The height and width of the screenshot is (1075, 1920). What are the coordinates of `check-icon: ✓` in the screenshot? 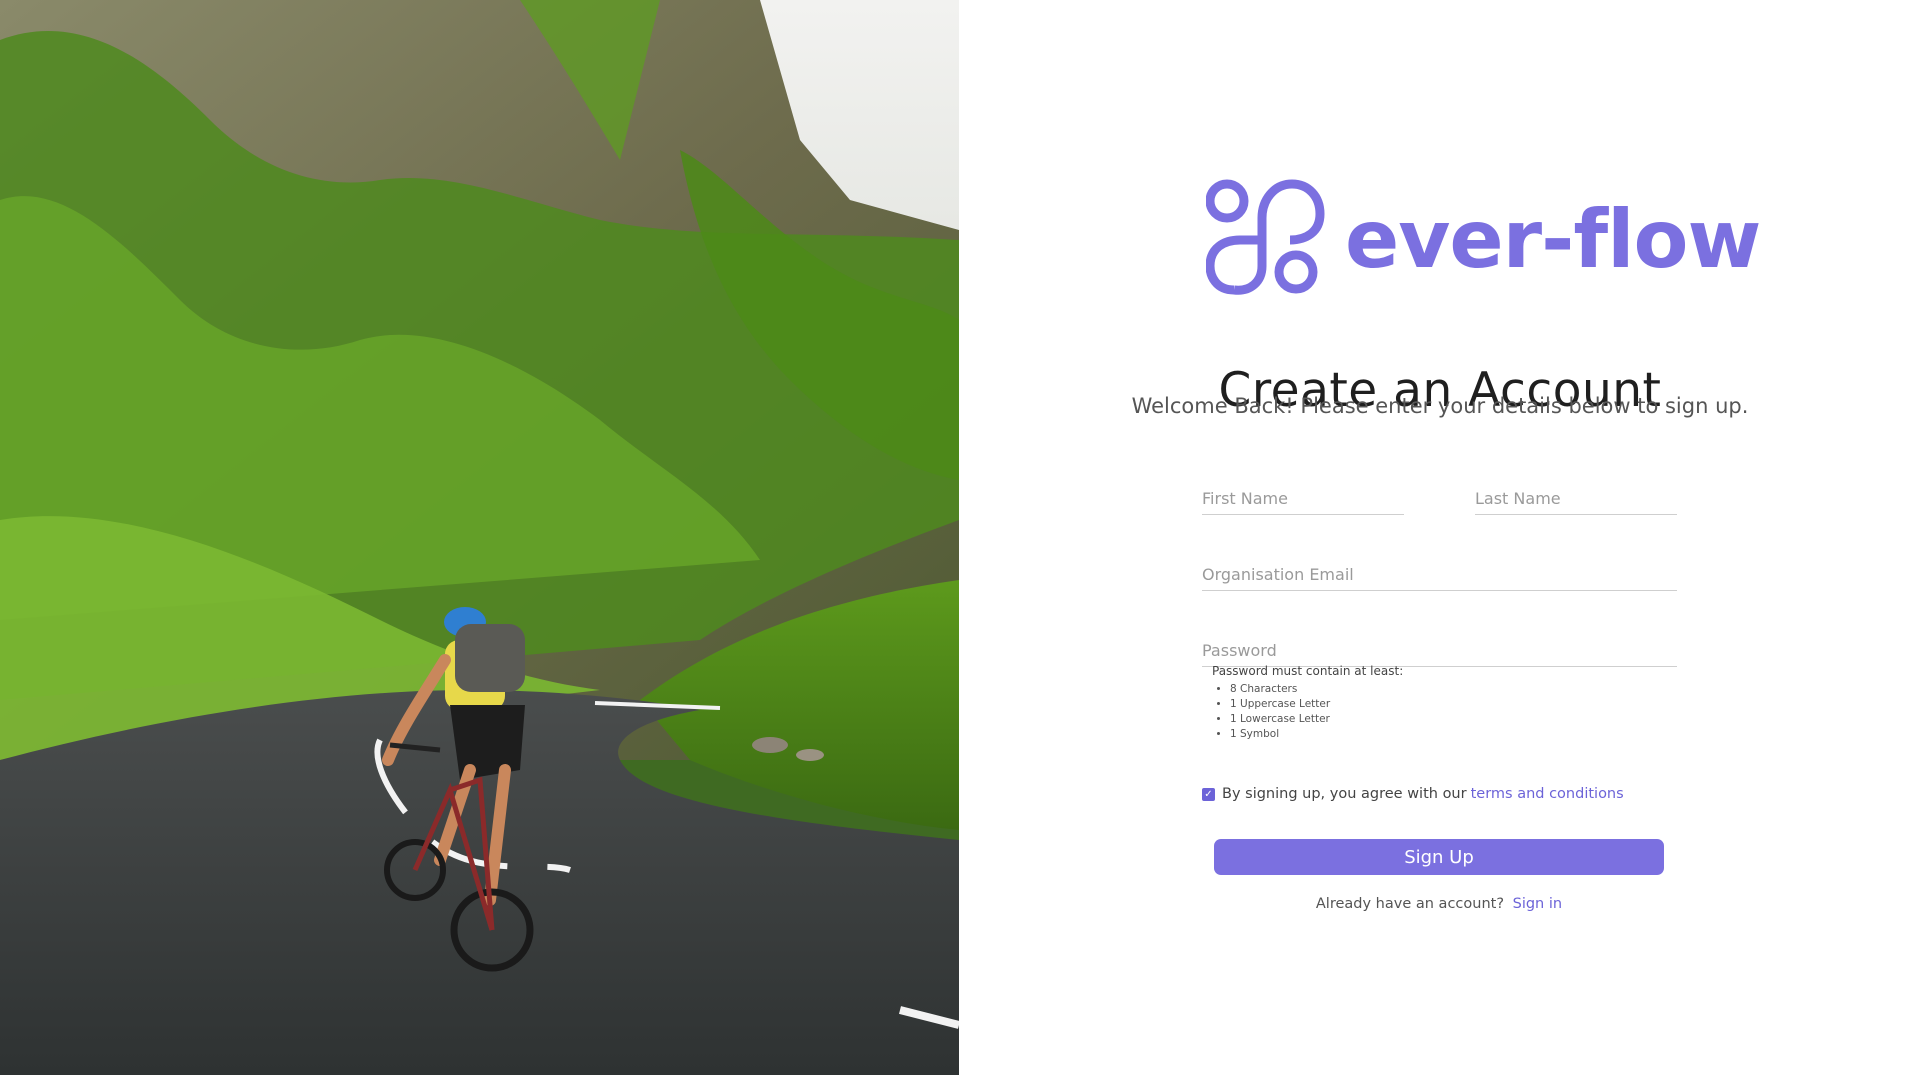 It's located at (1208, 794).